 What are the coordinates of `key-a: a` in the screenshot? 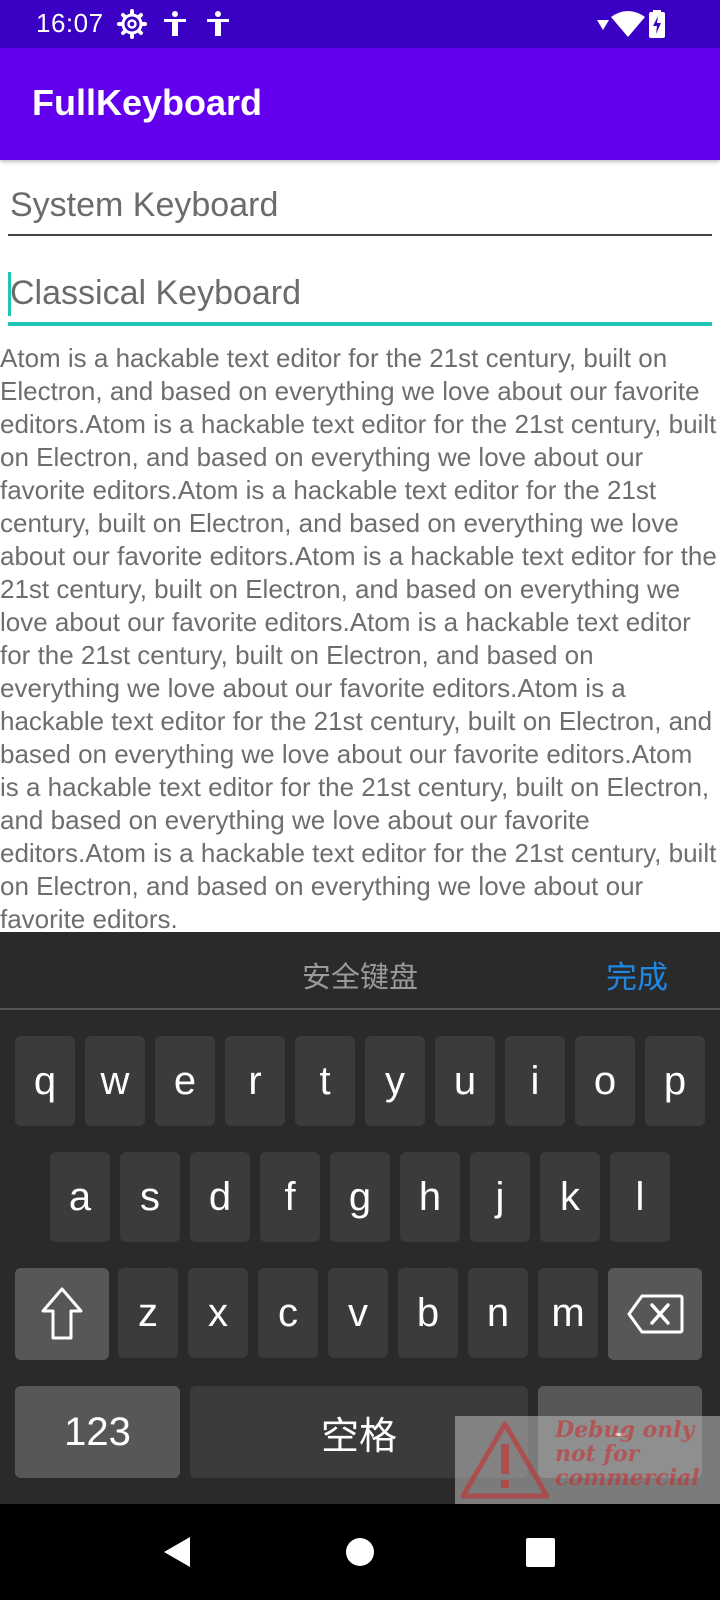 It's located at (80, 1197).